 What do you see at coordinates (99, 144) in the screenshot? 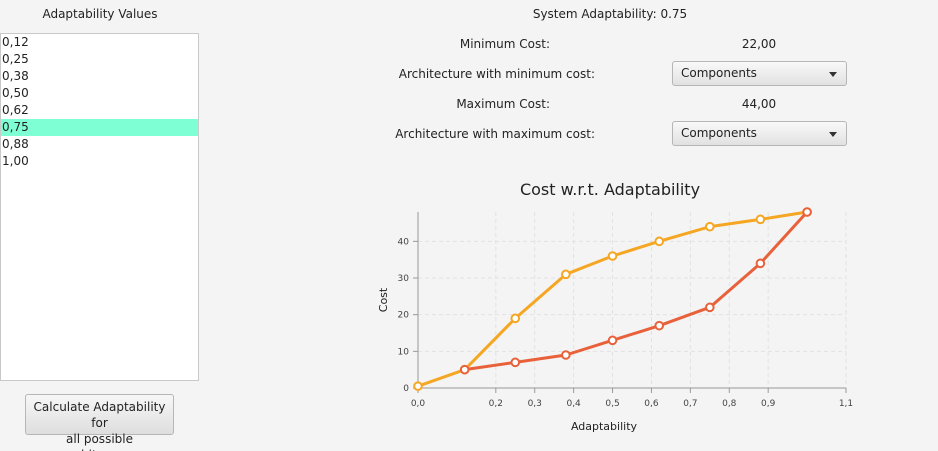
I see `list-item: 0,88` at bounding box center [99, 144].